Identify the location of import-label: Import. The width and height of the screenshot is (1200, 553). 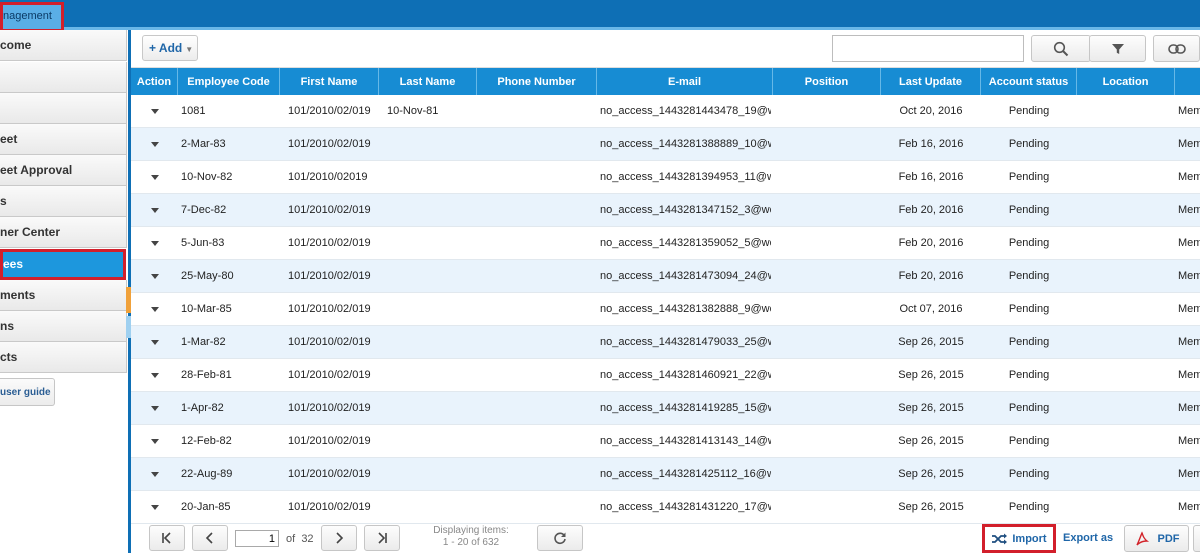
(1029, 538).